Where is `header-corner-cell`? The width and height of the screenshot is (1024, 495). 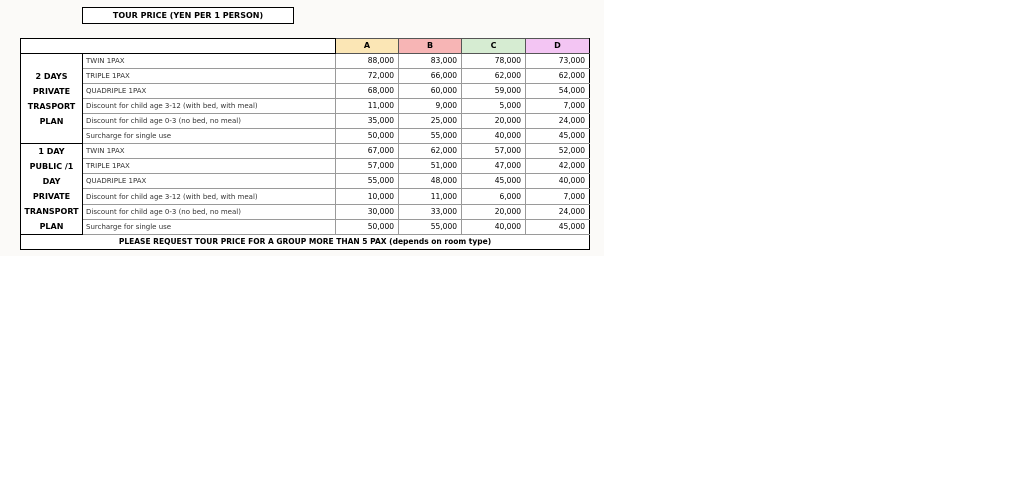
header-corner-cell is located at coordinates (178, 46).